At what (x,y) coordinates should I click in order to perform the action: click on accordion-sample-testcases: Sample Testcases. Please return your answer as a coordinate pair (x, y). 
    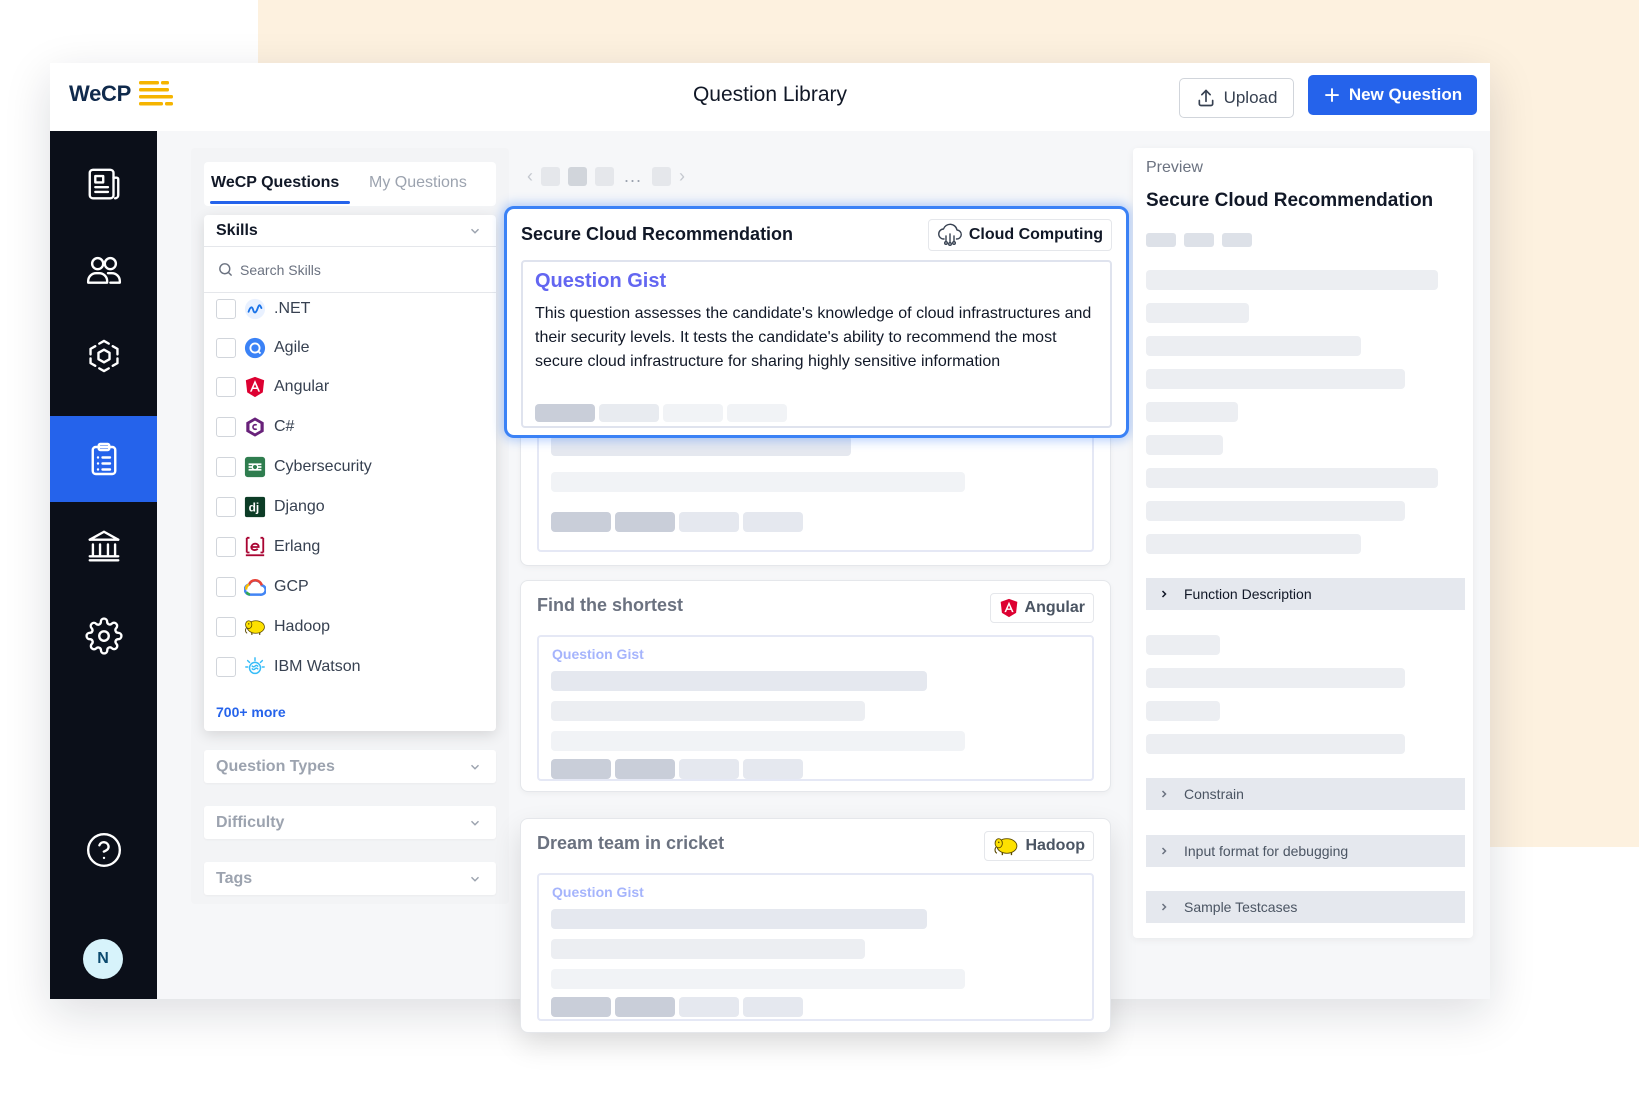
    Looking at the image, I should click on (1305, 907).